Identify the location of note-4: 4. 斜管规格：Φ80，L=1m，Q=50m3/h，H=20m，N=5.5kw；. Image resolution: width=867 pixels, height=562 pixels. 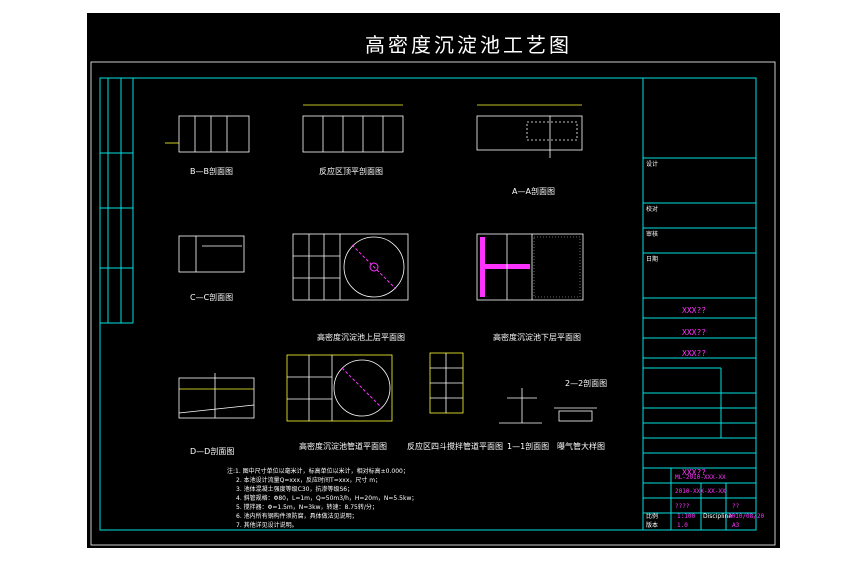
(326, 498).